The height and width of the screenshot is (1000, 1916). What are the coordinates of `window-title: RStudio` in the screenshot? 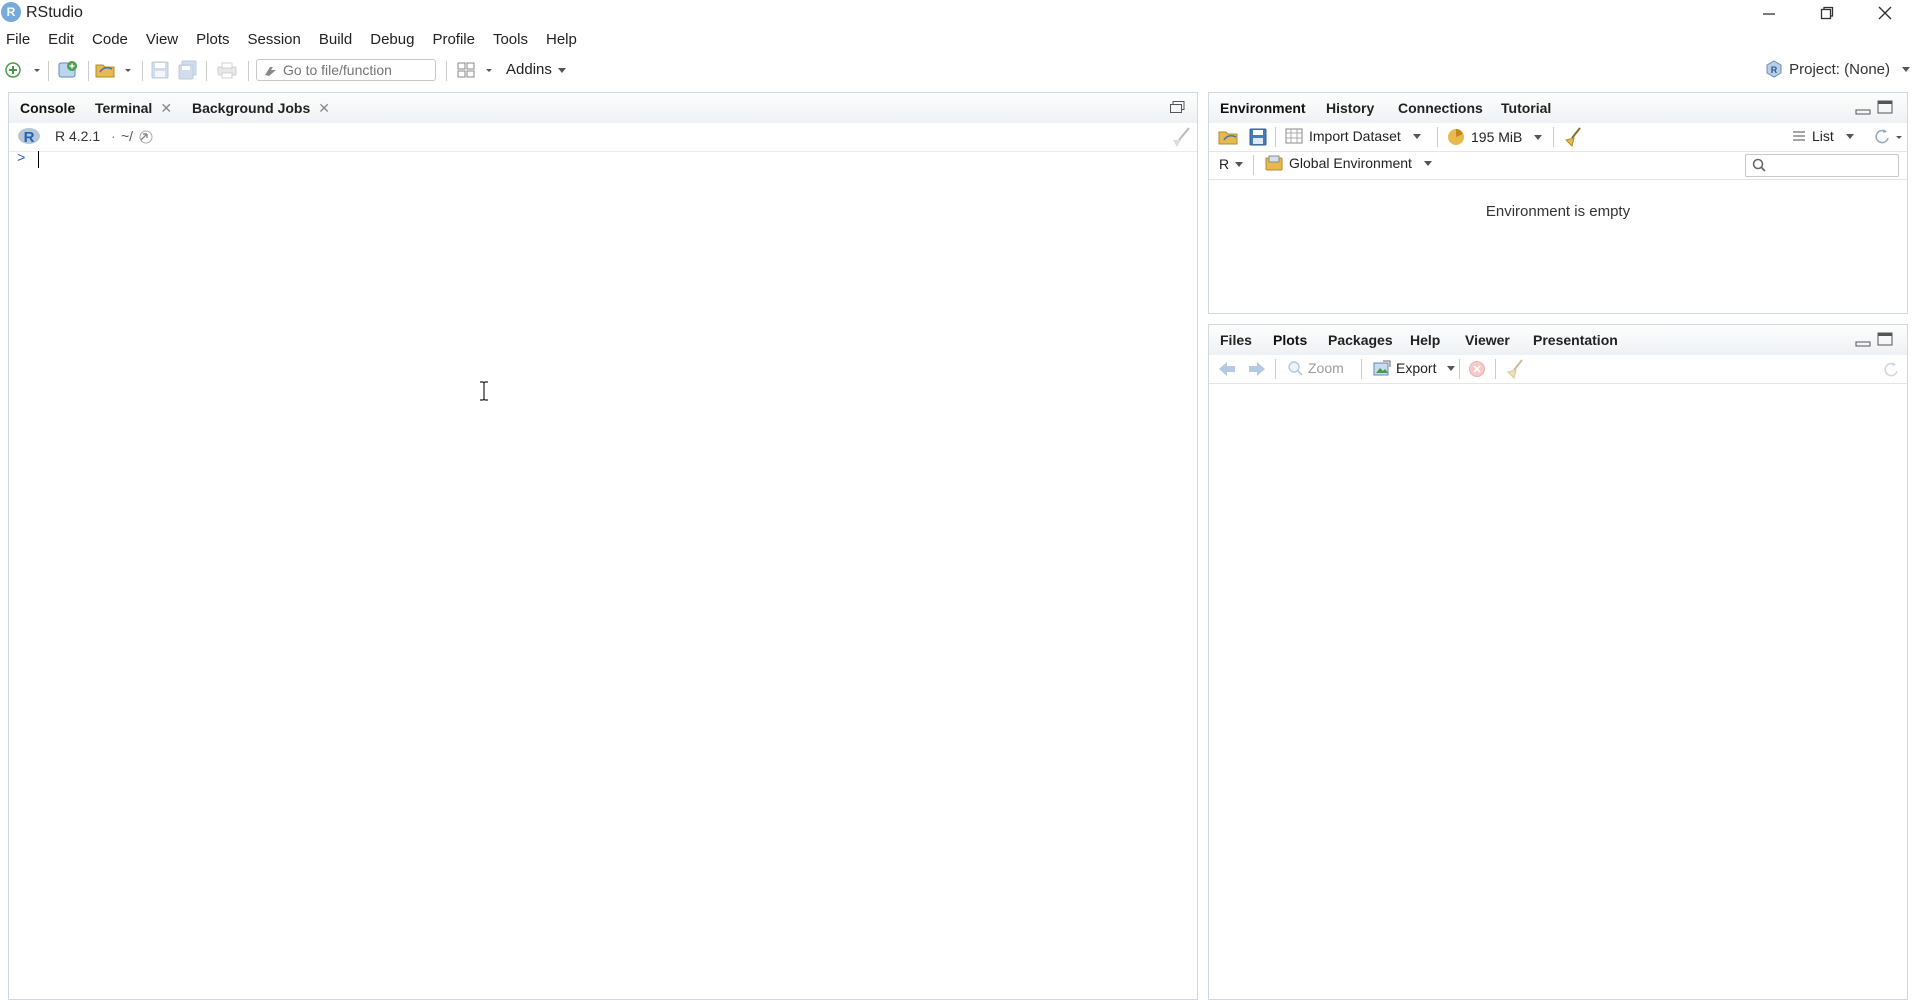 It's located at (54, 12).